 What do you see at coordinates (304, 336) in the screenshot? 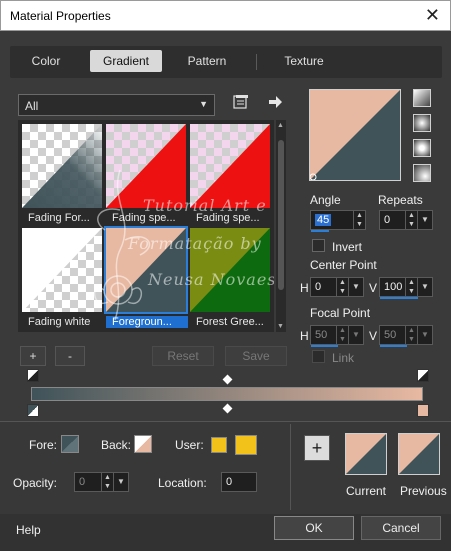
I see `focal-h-label: H` at bounding box center [304, 336].